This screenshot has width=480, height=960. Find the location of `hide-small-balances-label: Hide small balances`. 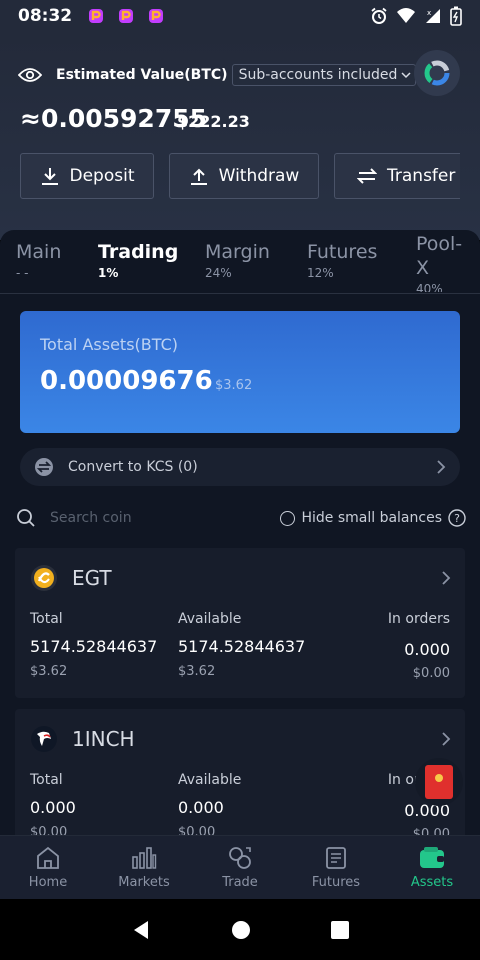

hide-small-balances-label: Hide small balances is located at coordinates (371, 518).